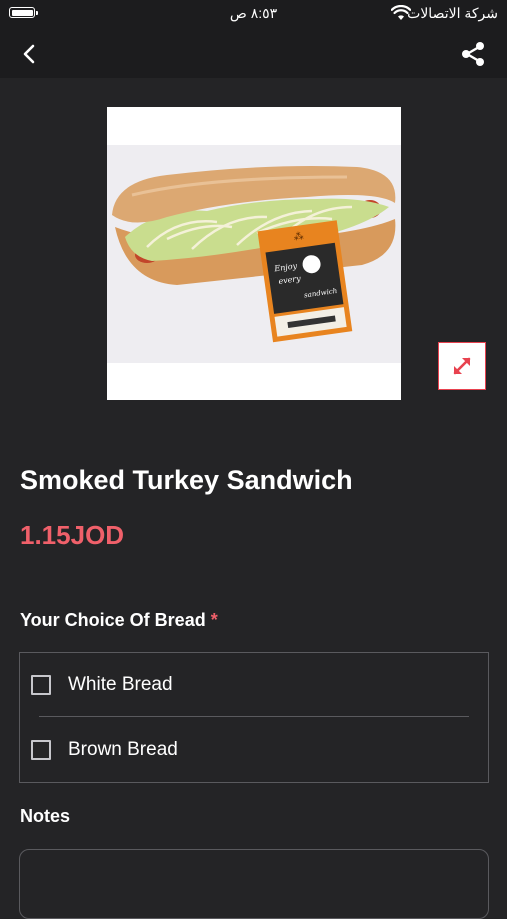 This screenshot has width=507, height=919. I want to click on option-divider, so click(254, 716).